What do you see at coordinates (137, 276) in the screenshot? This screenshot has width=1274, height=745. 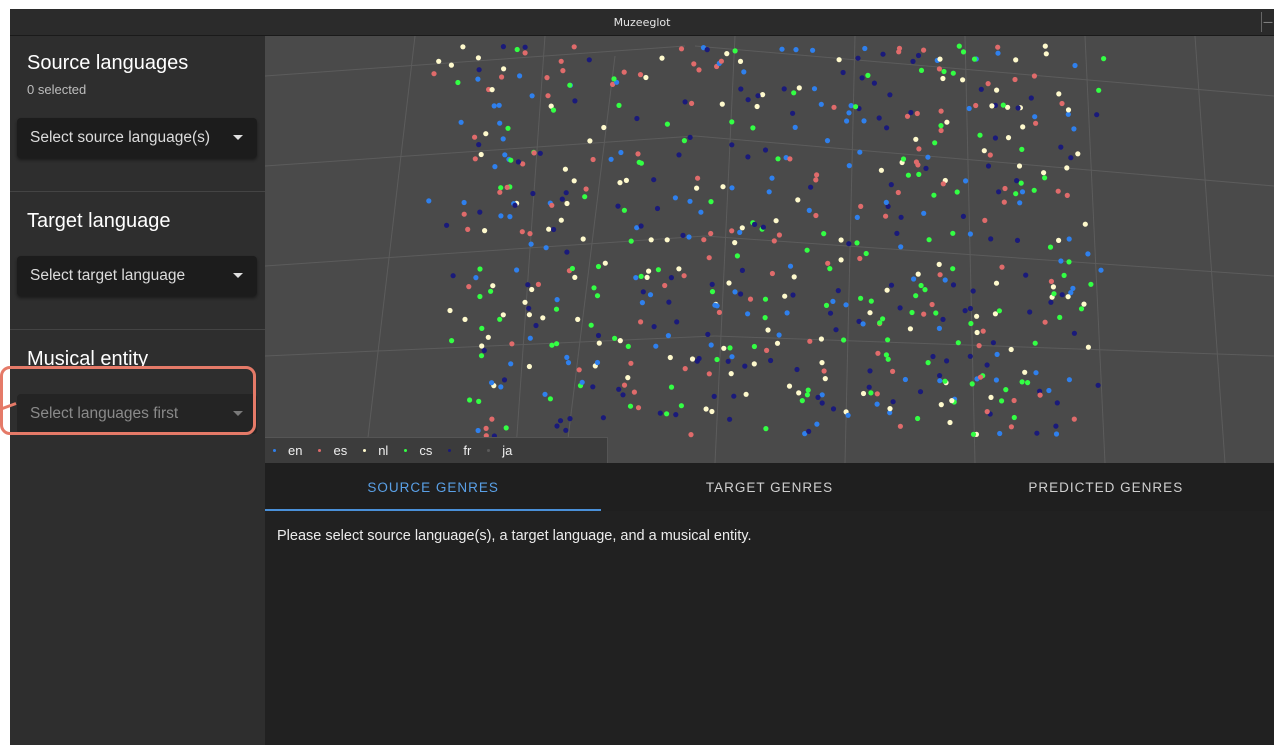 I see `target-language-select: Select target language` at bounding box center [137, 276].